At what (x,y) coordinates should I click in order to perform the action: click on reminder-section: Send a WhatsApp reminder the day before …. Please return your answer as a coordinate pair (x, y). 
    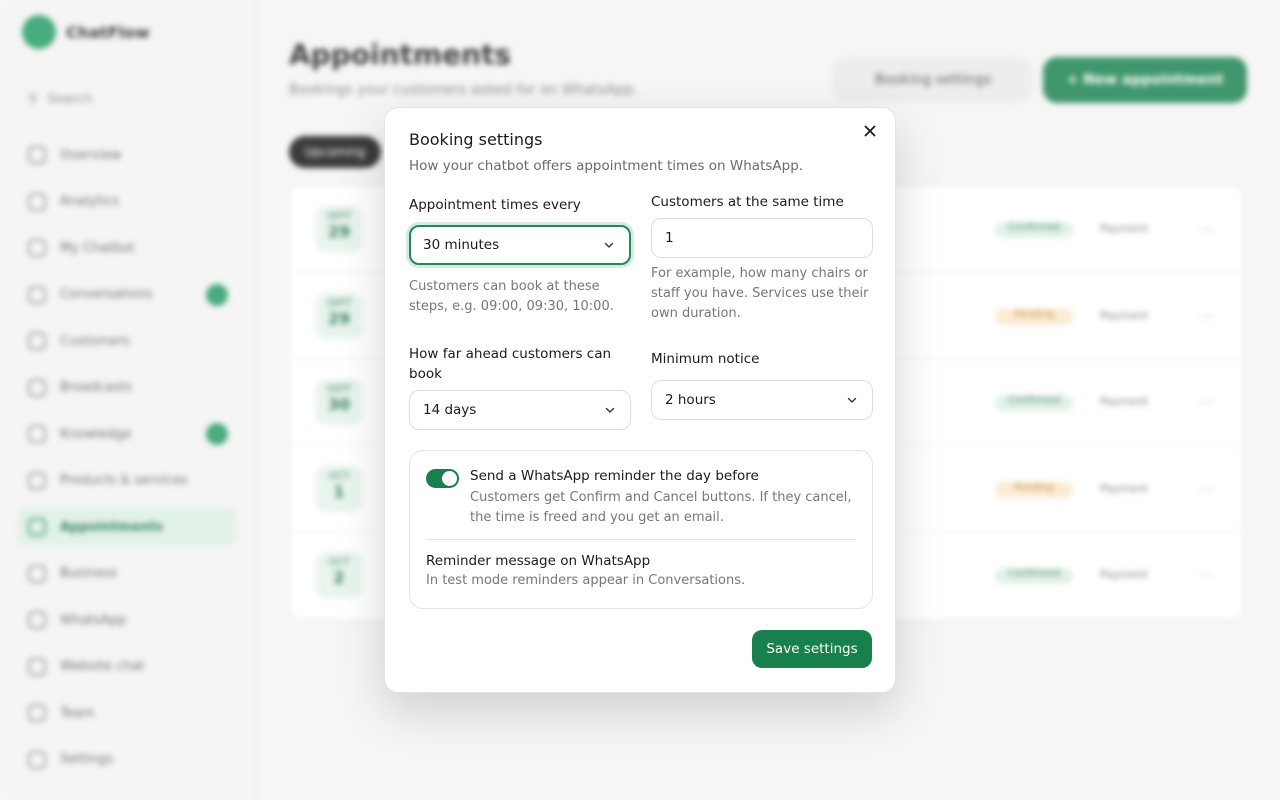
    Looking at the image, I should click on (641, 529).